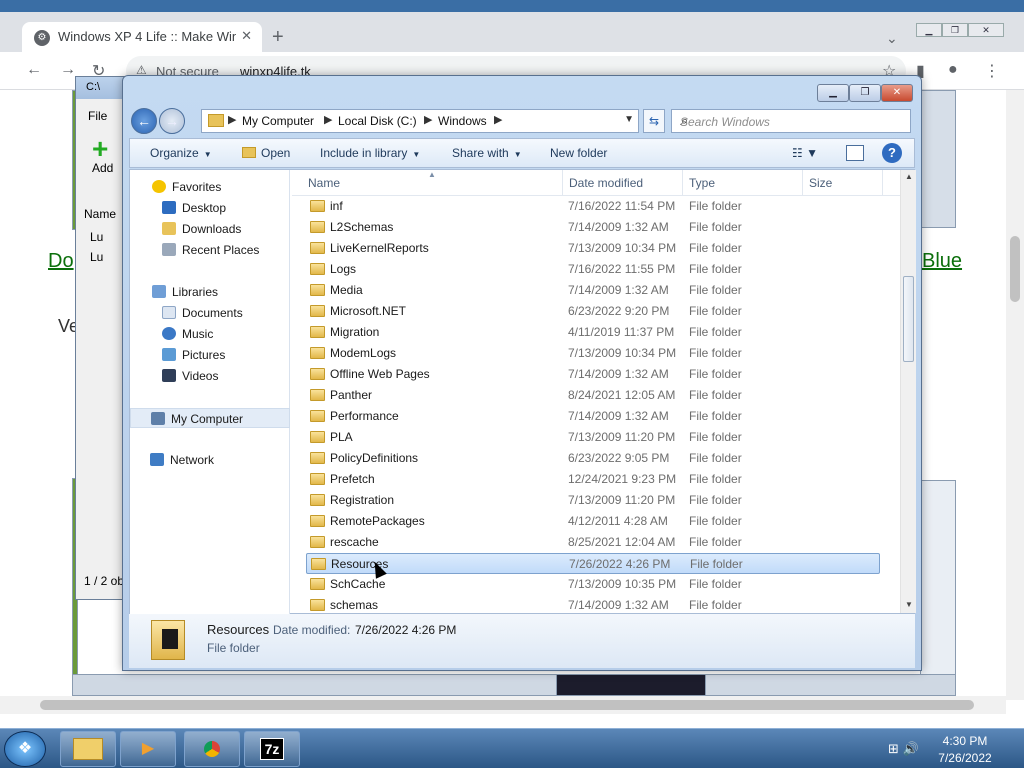 Image resolution: width=1024 pixels, height=768 pixels. What do you see at coordinates (181, 153) in the screenshot?
I see `organize-button: Organize ▼` at bounding box center [181, 153].